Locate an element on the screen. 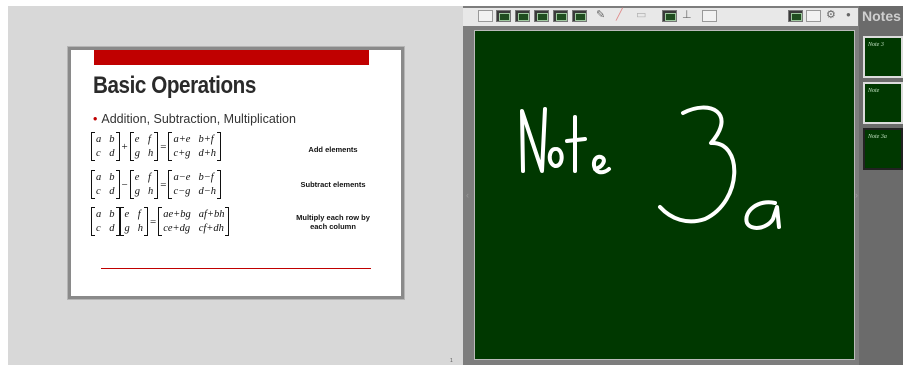 This screenshot has width=903, height=365. image-icon is located at coordinates (709, 16).